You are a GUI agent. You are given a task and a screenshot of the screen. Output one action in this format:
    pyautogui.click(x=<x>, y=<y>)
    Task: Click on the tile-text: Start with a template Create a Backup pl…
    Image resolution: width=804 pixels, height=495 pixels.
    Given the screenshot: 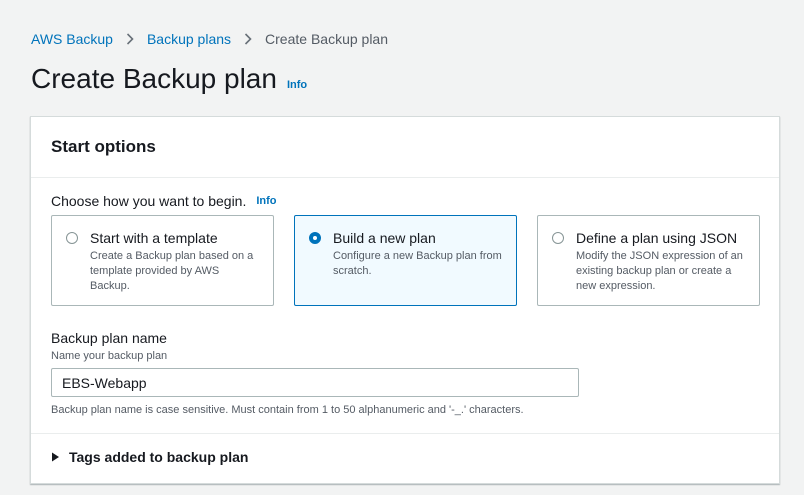 What is the action you would take?
    pyautogui.click(x=174, y=267)
    